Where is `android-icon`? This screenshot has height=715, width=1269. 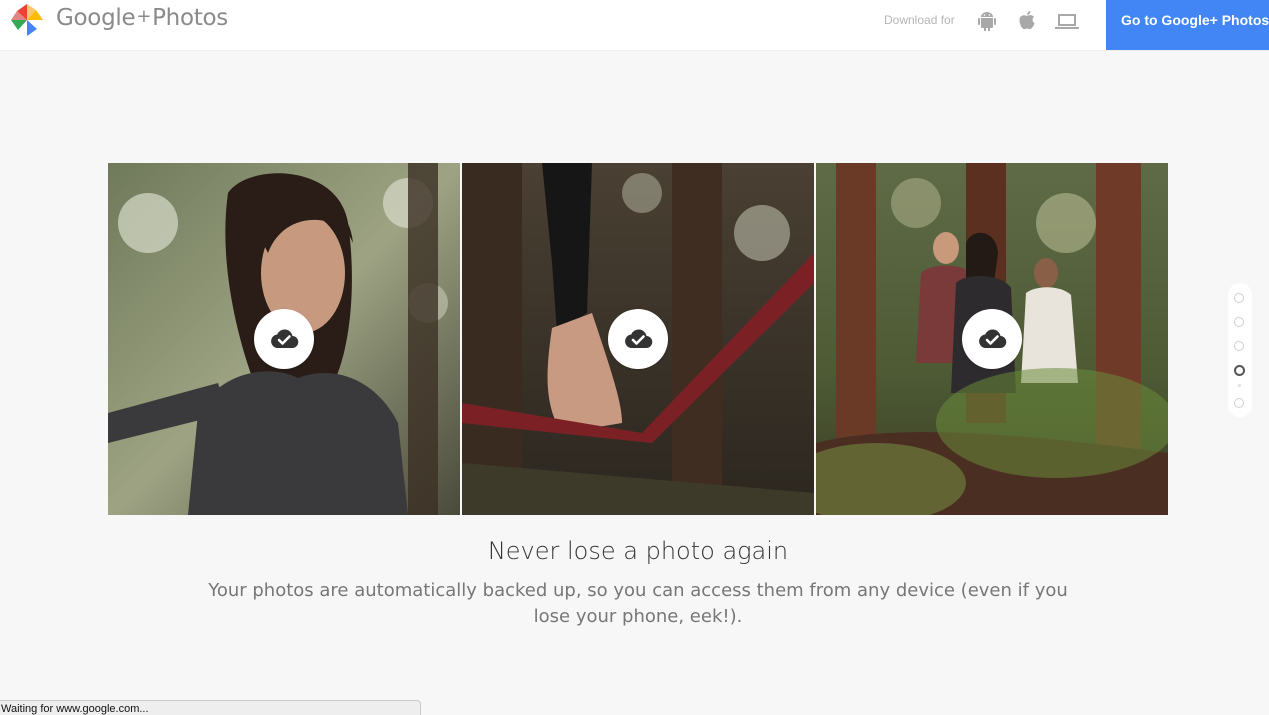
android-icon is located at coordinates (987, 21).